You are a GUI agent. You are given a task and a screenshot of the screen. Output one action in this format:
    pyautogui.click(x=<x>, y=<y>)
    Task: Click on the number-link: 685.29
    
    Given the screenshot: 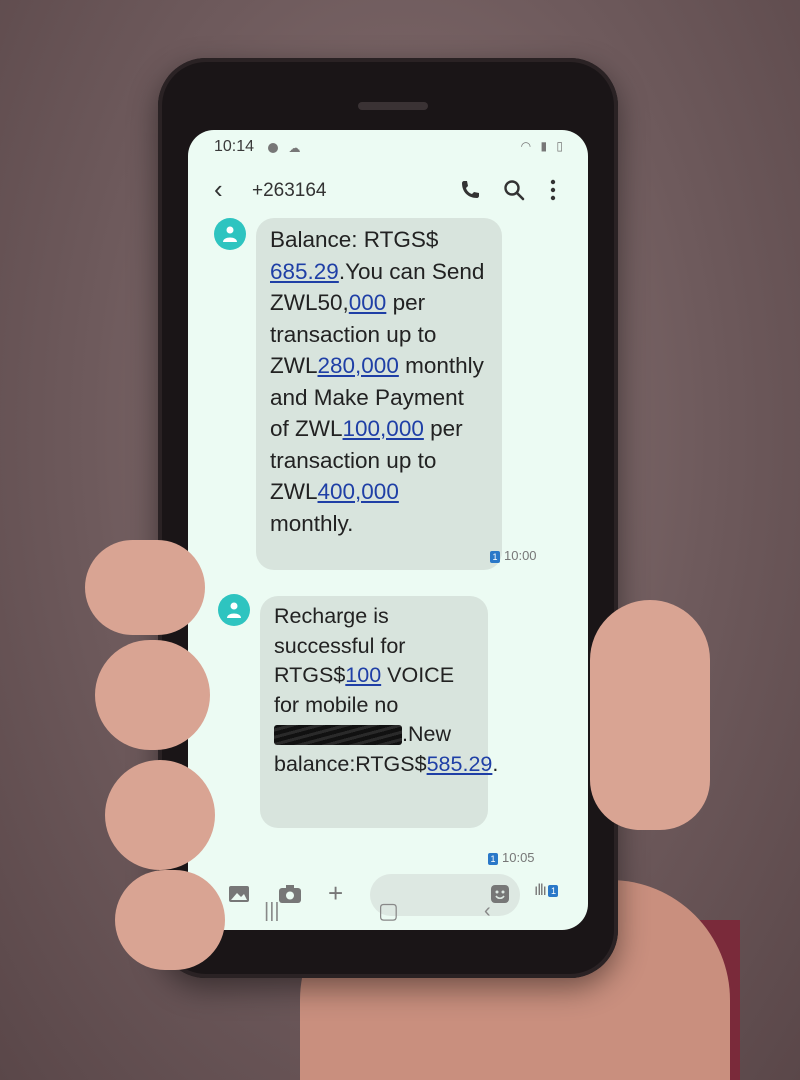 What is the action you would take?
    pyautogui.click(x=304, y=271)
    